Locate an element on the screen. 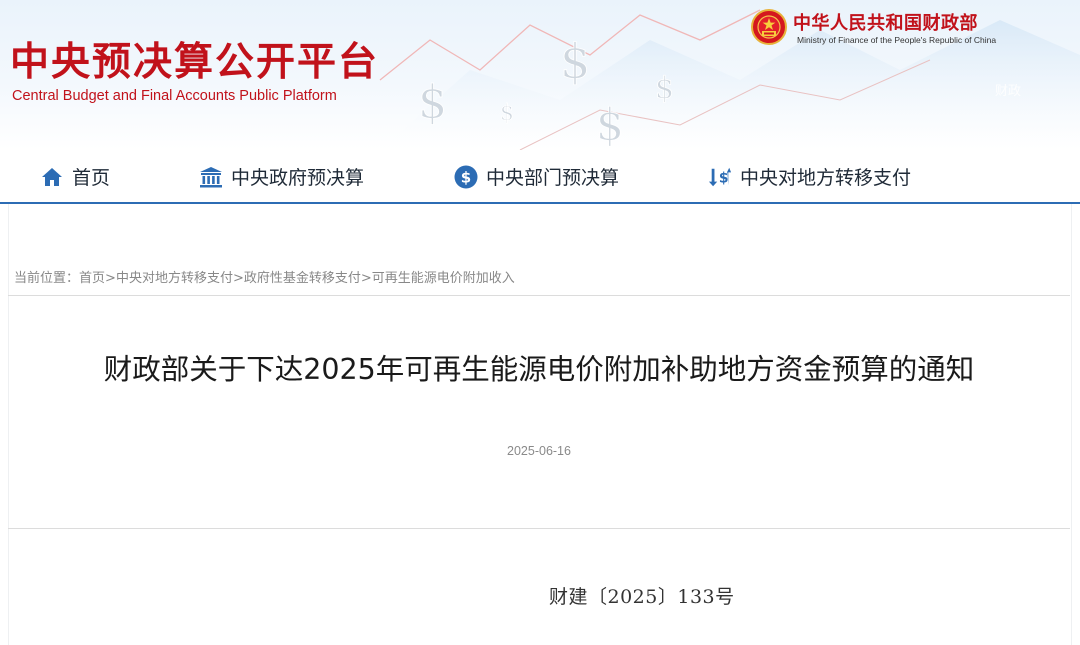 The image size is (1080, 645). site-title: 中央预决算公开平台 is located at coordinates (195, 62).